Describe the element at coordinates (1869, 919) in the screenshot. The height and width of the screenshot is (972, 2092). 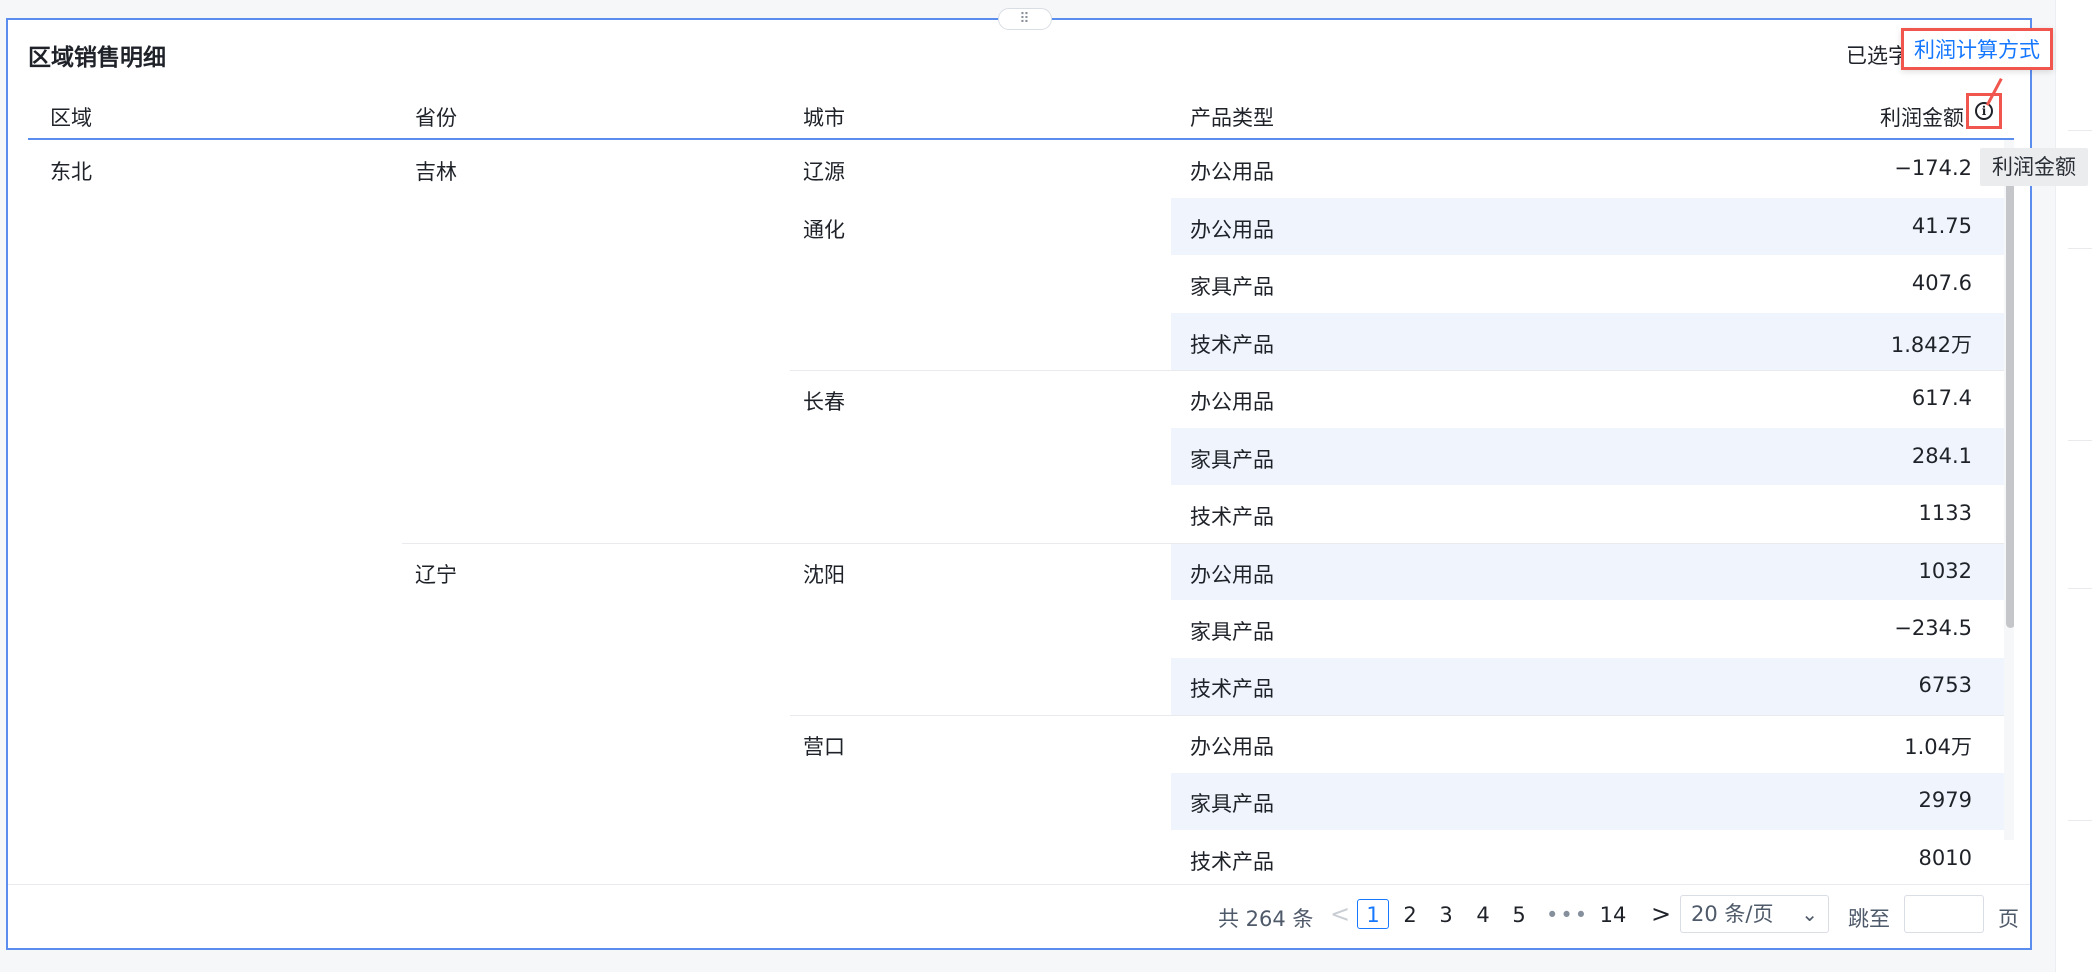
I see `jump-to-label: 跳至` at that location.